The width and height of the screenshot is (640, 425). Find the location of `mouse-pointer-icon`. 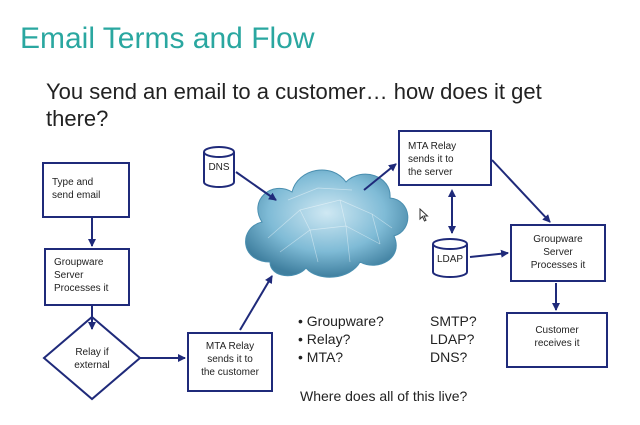

mouse-pointer-icon is located at coordinates (424, 215).